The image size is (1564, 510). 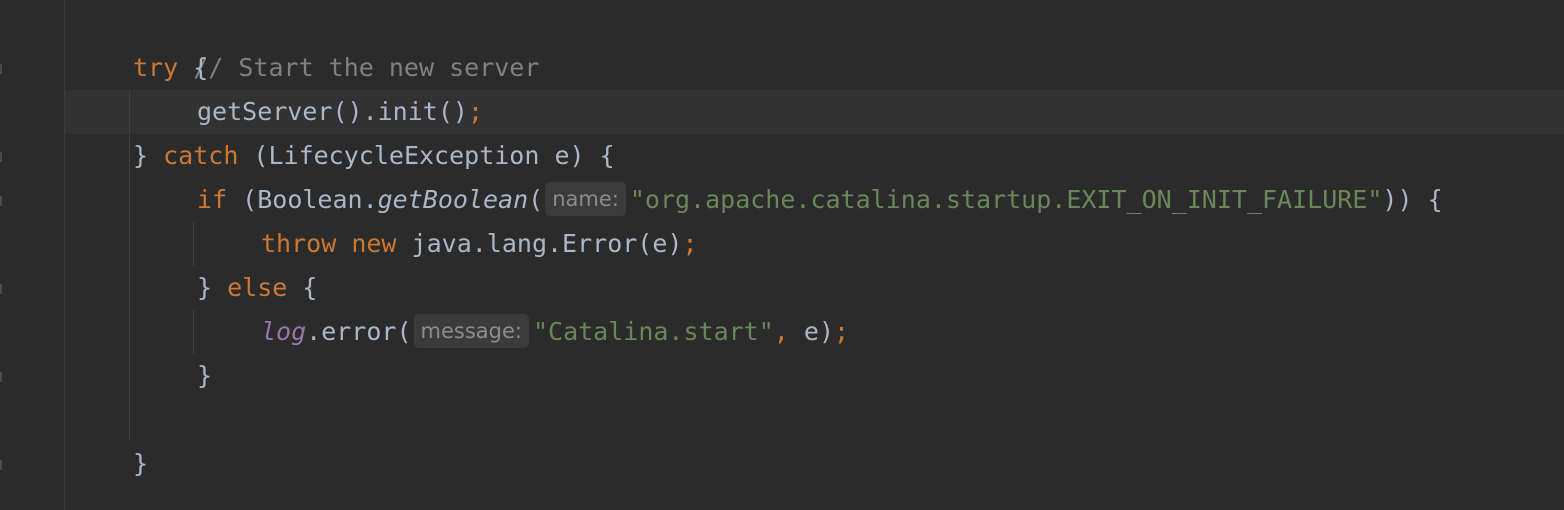 I want to click on argument: e), so click(x=811, y=331).